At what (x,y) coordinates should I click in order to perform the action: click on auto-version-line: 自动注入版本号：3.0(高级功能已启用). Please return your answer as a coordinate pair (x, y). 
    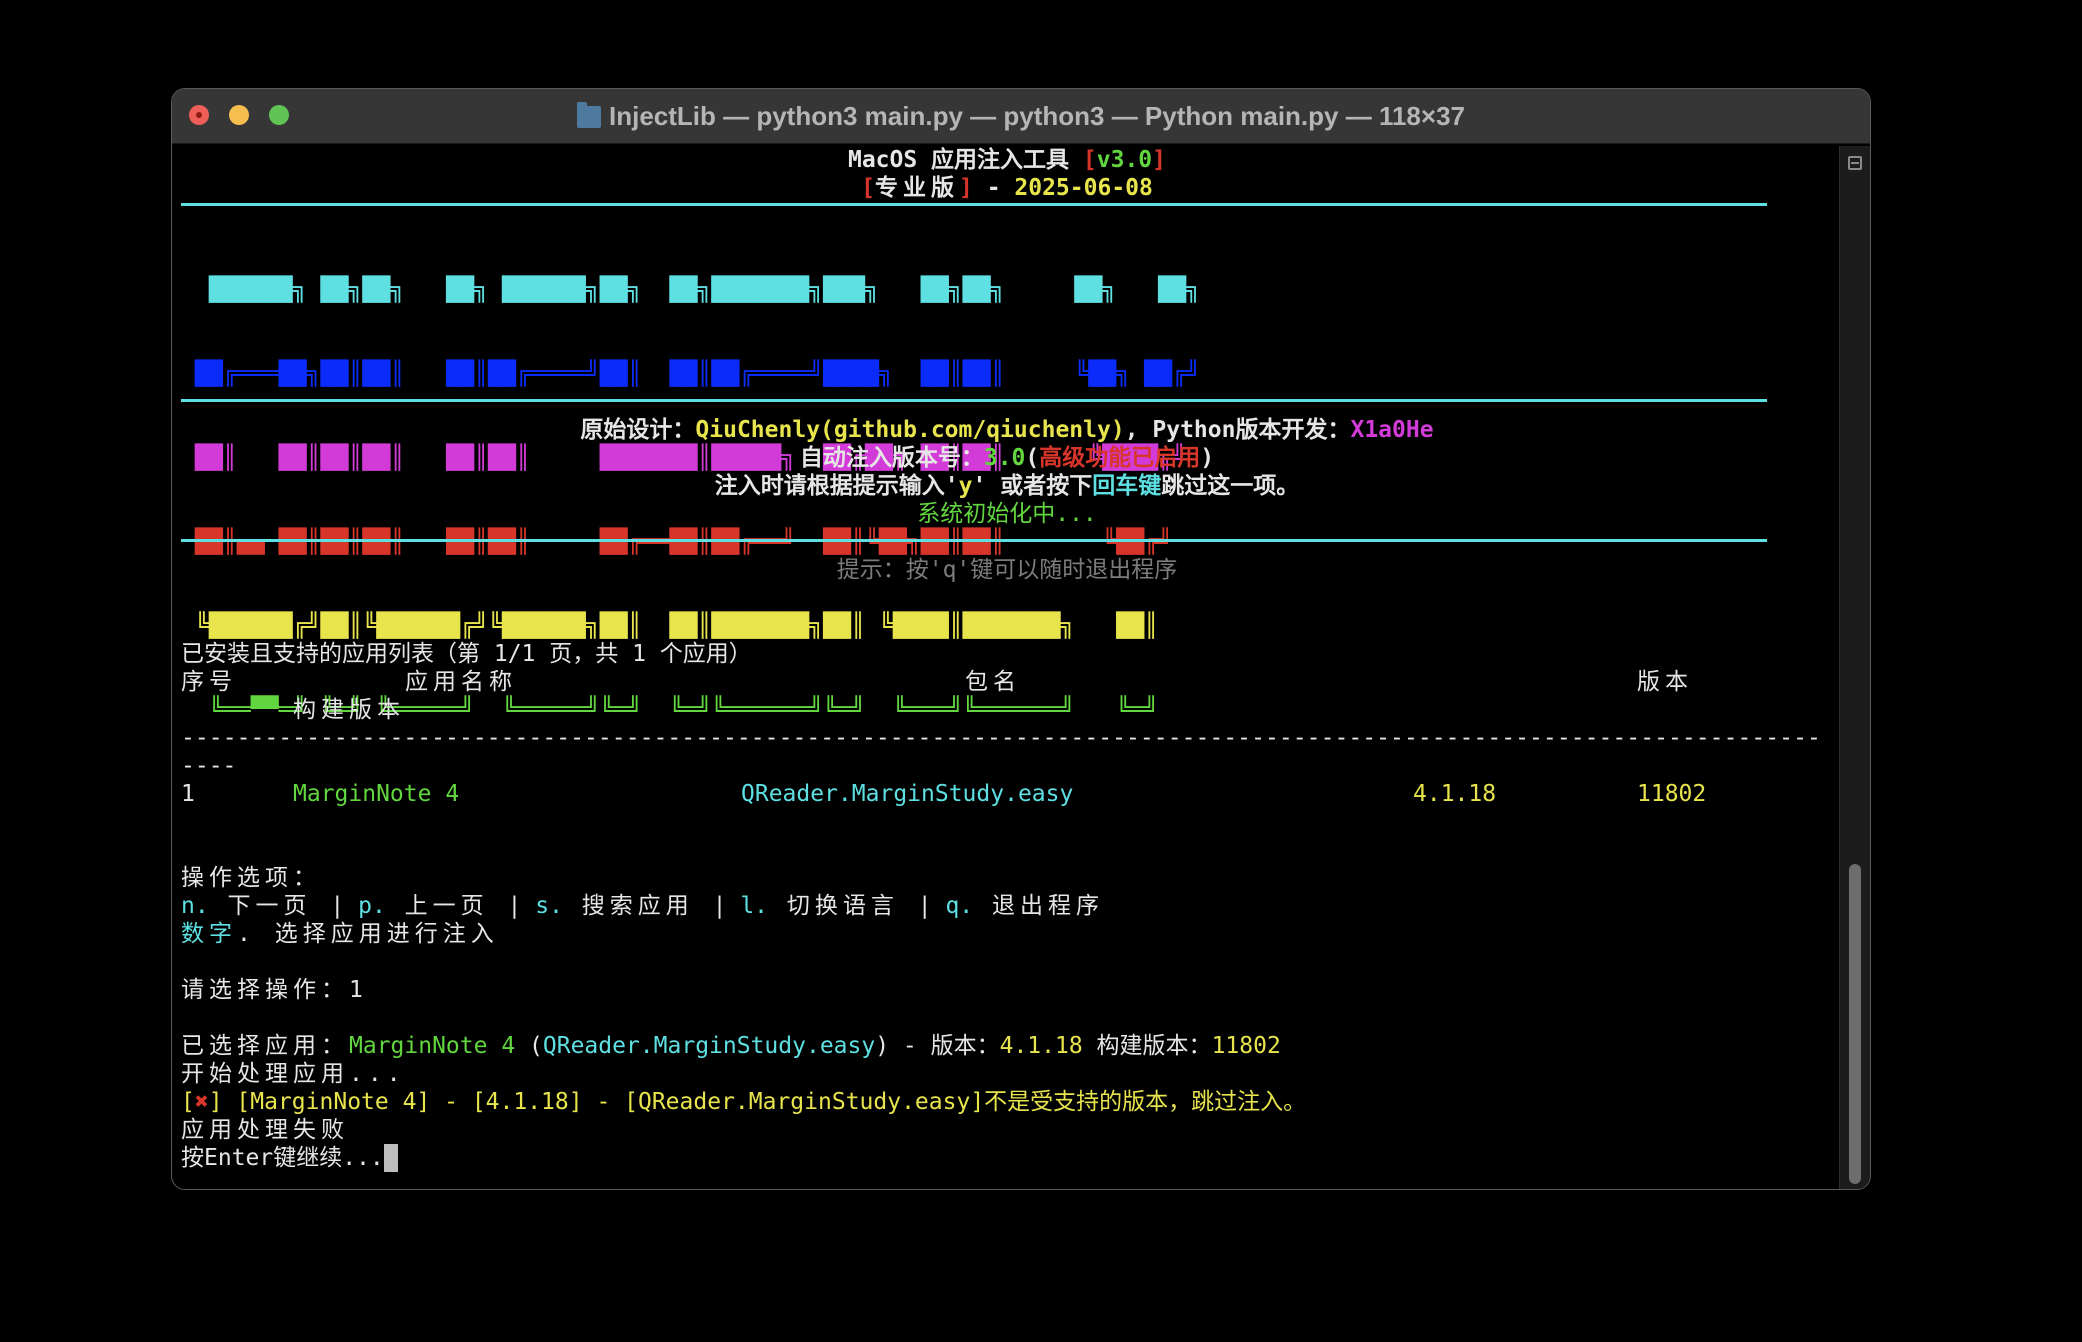
    Looking at the image, I should click on (1007, 458).